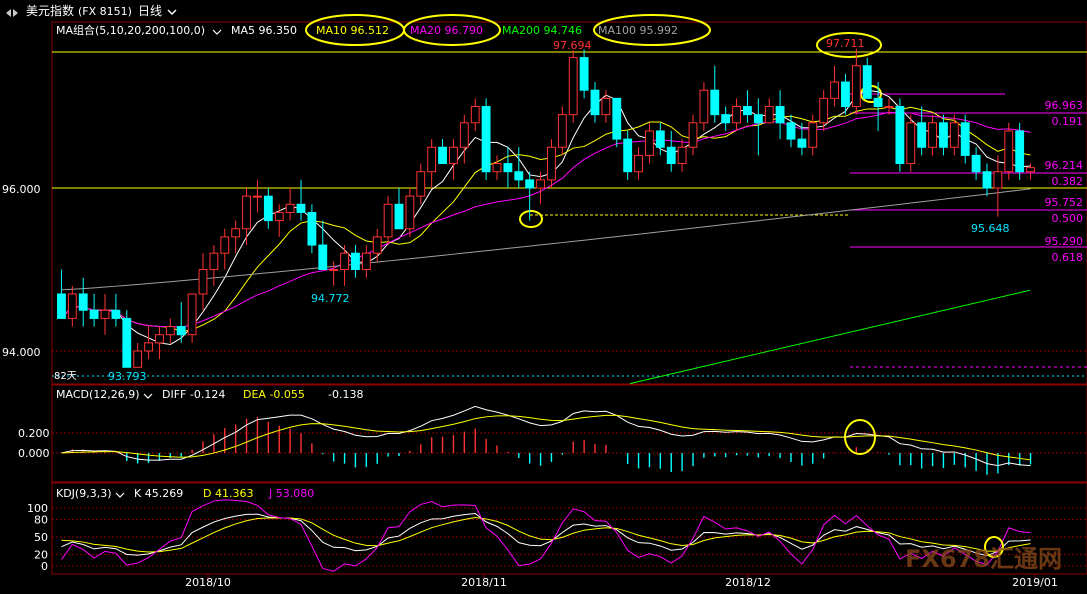  I want to click on macd-title: MACD(12,26,9), so click(98, 394).